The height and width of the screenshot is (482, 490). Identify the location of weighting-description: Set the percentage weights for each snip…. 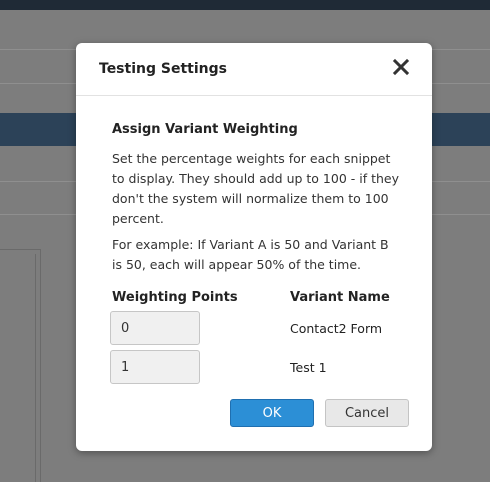
(256, 188).